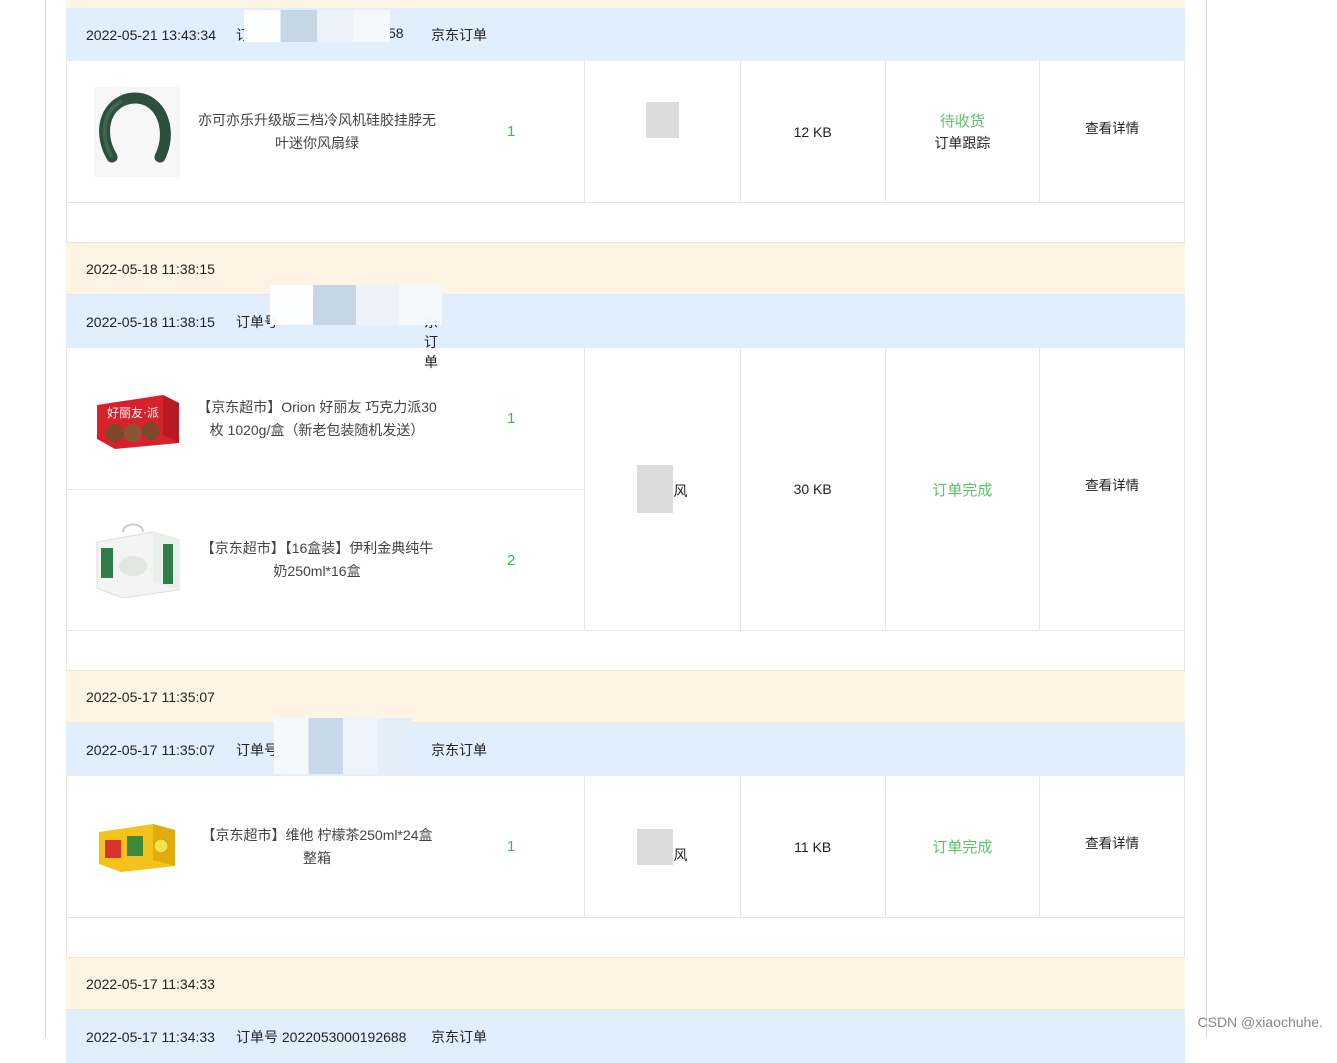 Image resolution: width=1337 pixels, height=1063 pixels. What do you see at coordinates (150, 1036) in the screenshot?
I see `order-time: 2022-05-17 11:34:33` at bounding box center [150, 1036].